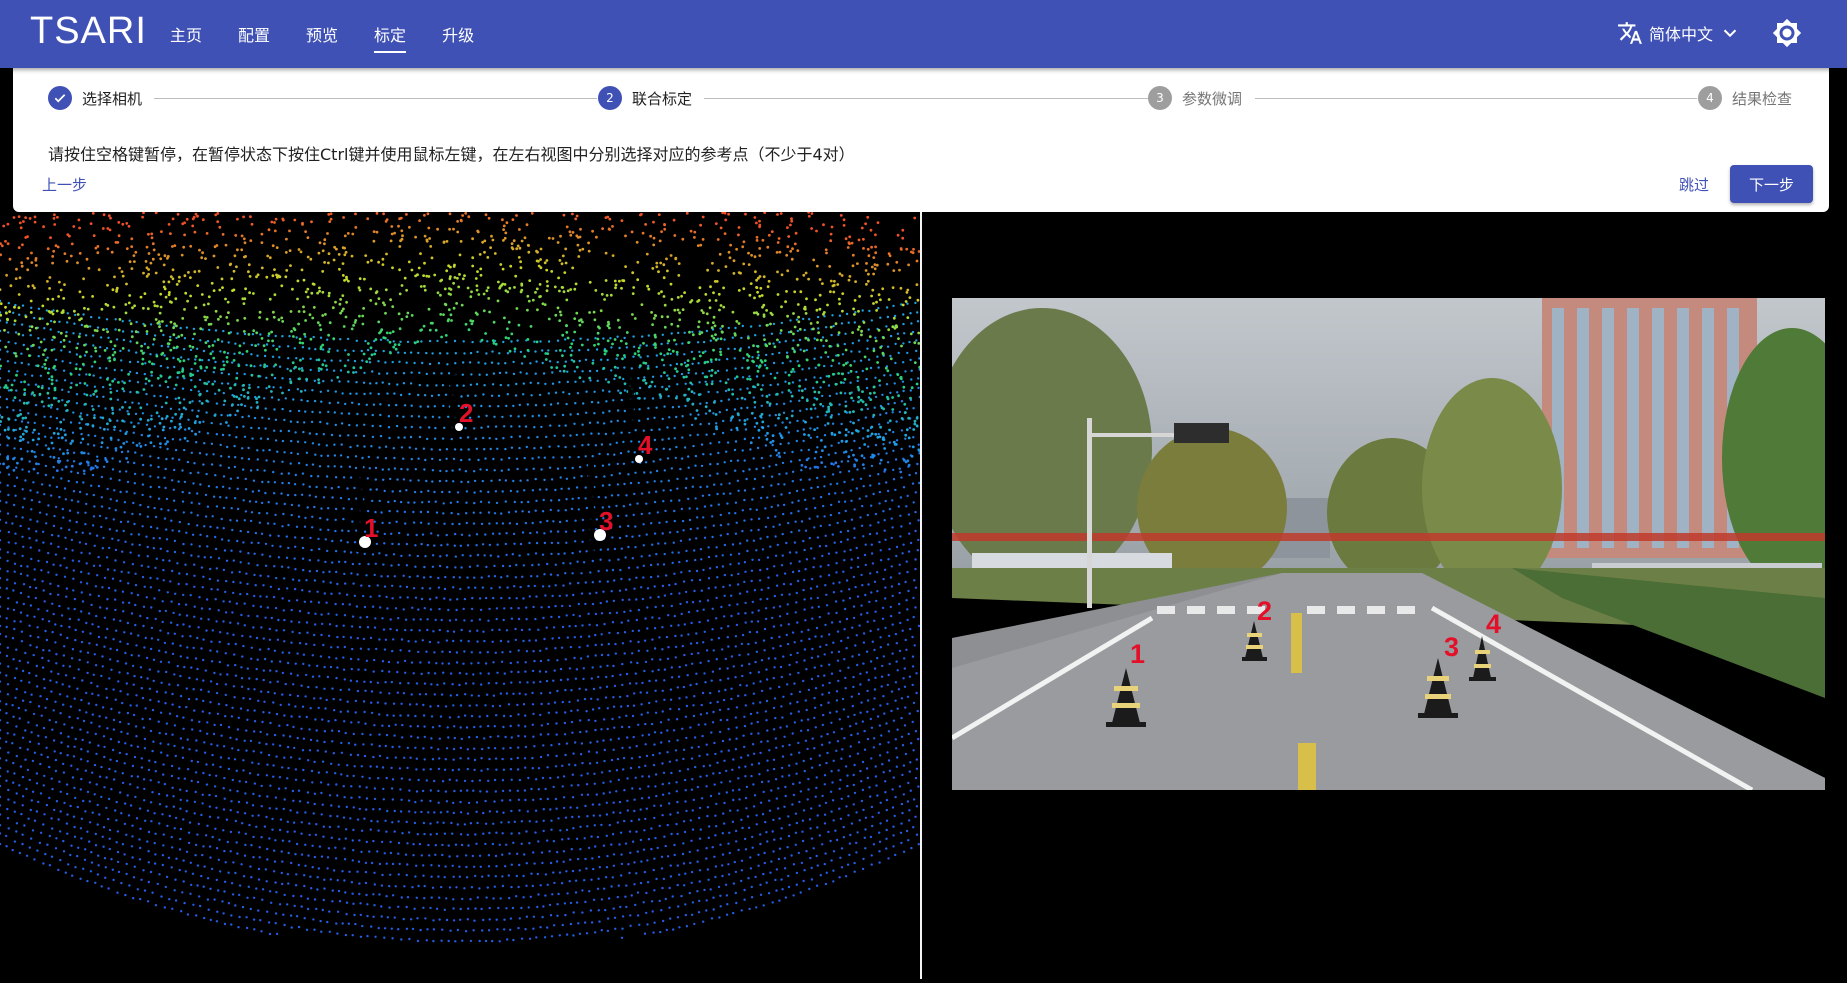 The width and height of the screenshot is (1847, 983). Describe the element at coordinates (64, 184) in the screenshot. I see `back-button: 上一步` at that location.